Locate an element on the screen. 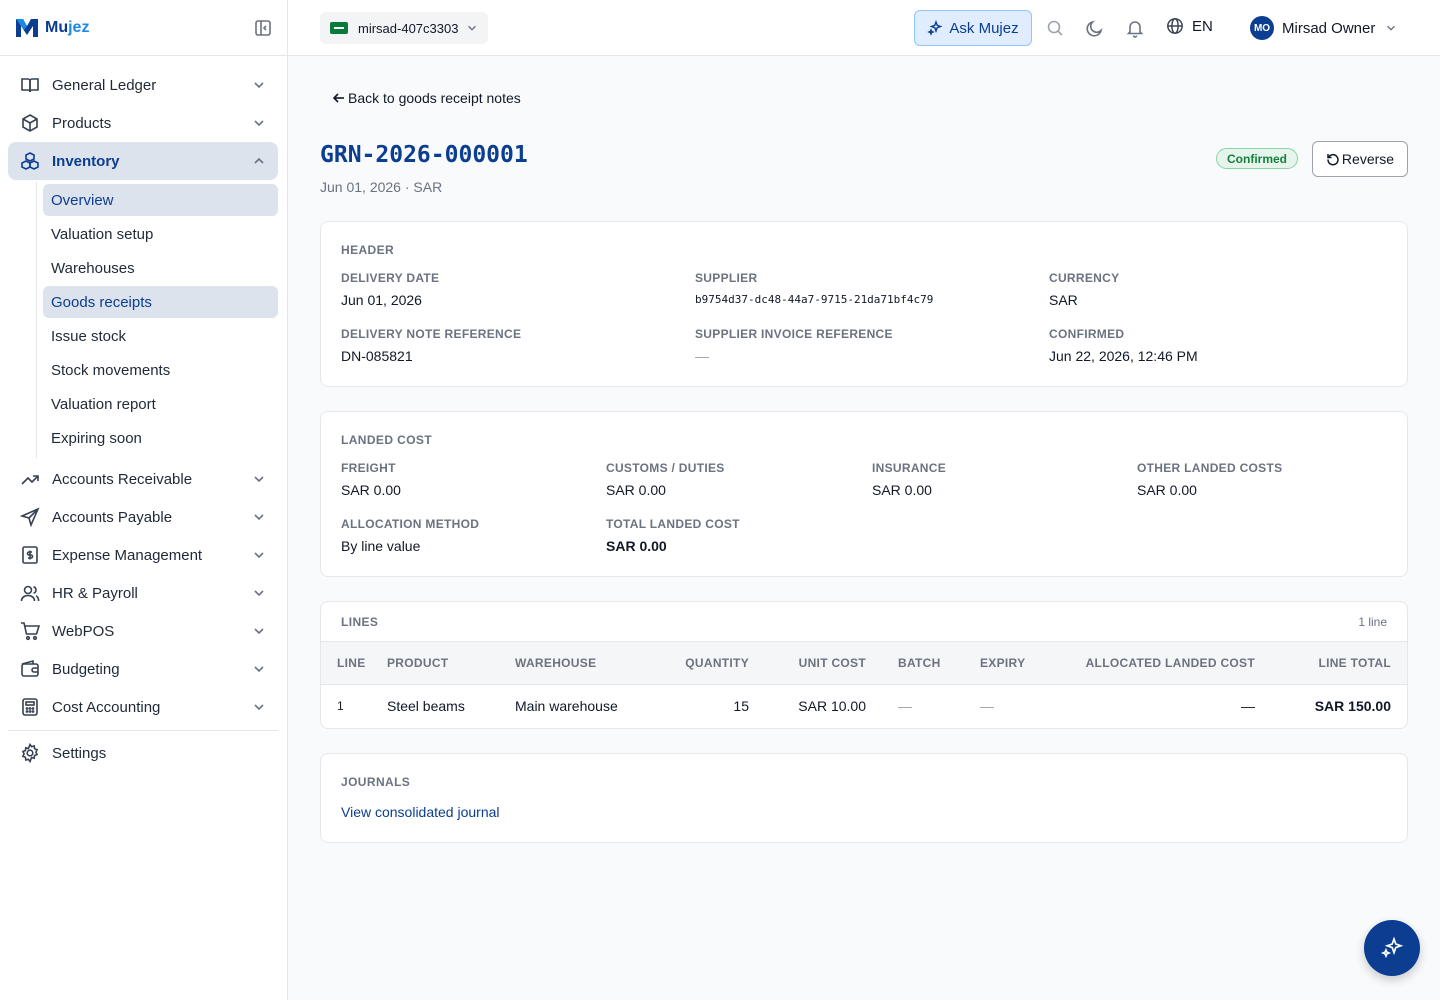 The image size is (1440, 1000). other-landed-value: SAR 0.00 is located at coordinates (1167, 490).